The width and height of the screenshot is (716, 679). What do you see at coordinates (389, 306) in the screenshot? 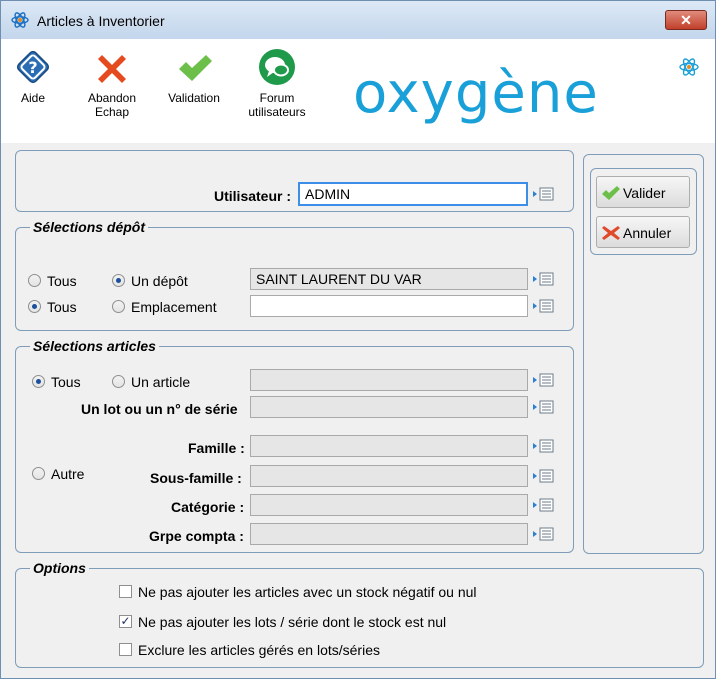
I see `location-input` at bounding box center [389, 306].